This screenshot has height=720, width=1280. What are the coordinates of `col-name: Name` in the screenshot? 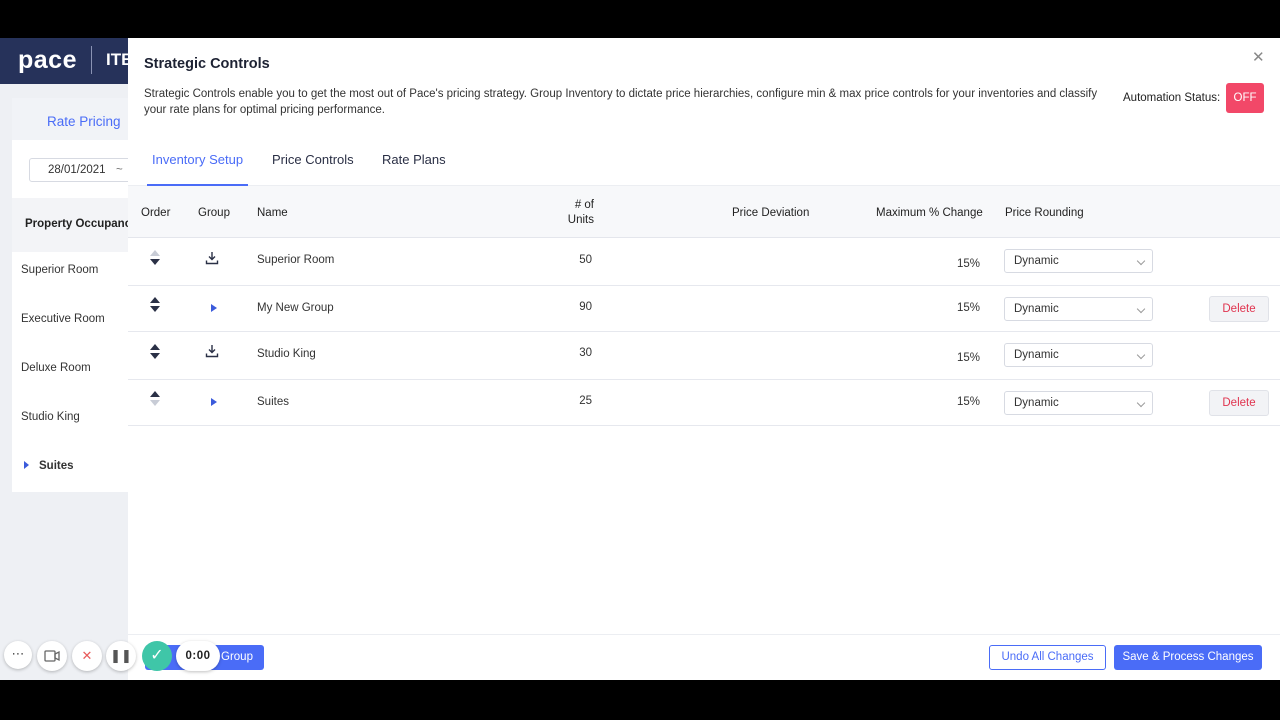 It's located at (272, 213).